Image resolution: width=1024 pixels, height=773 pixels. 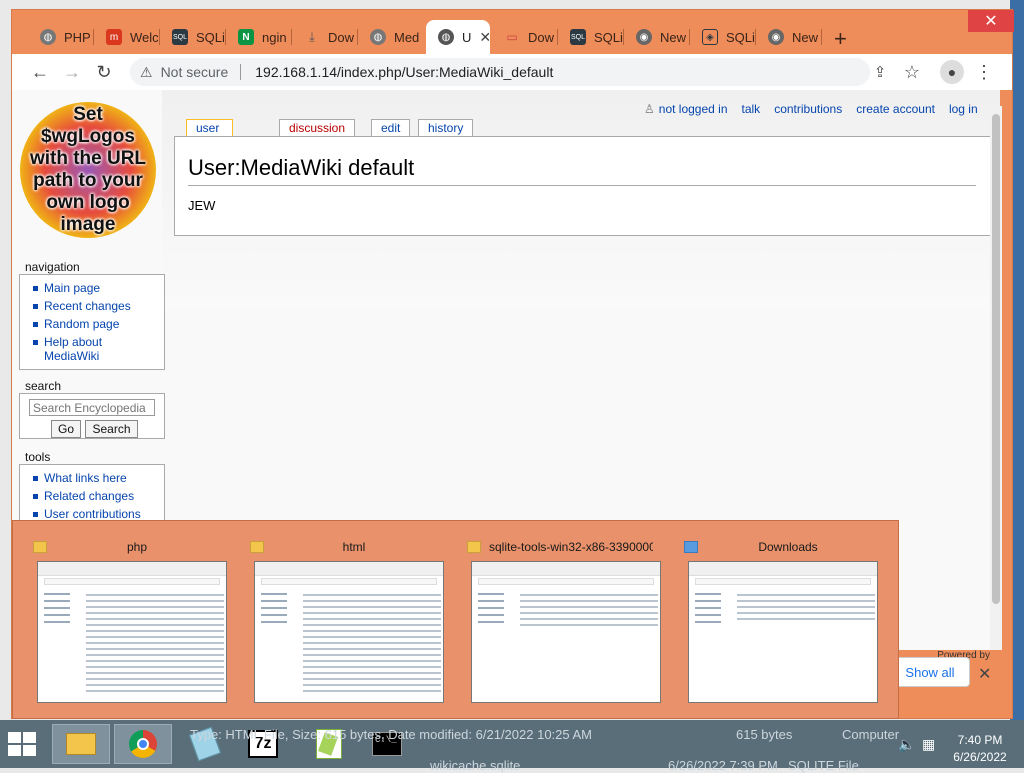 I want to click on nginx-icon: N, so click(x=246, y=37).